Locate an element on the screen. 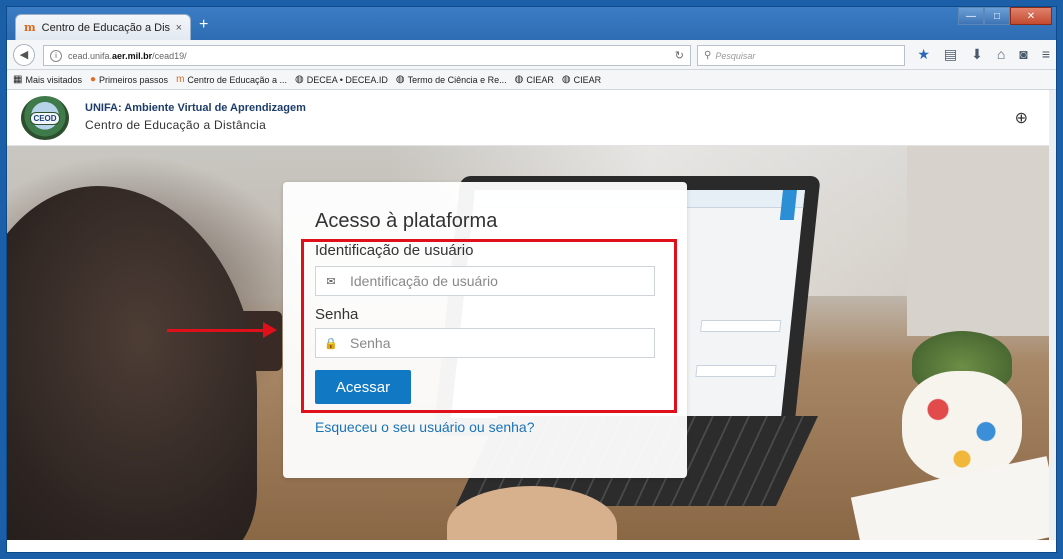  close-tab-icon: × is located at coordinates (179, 28).